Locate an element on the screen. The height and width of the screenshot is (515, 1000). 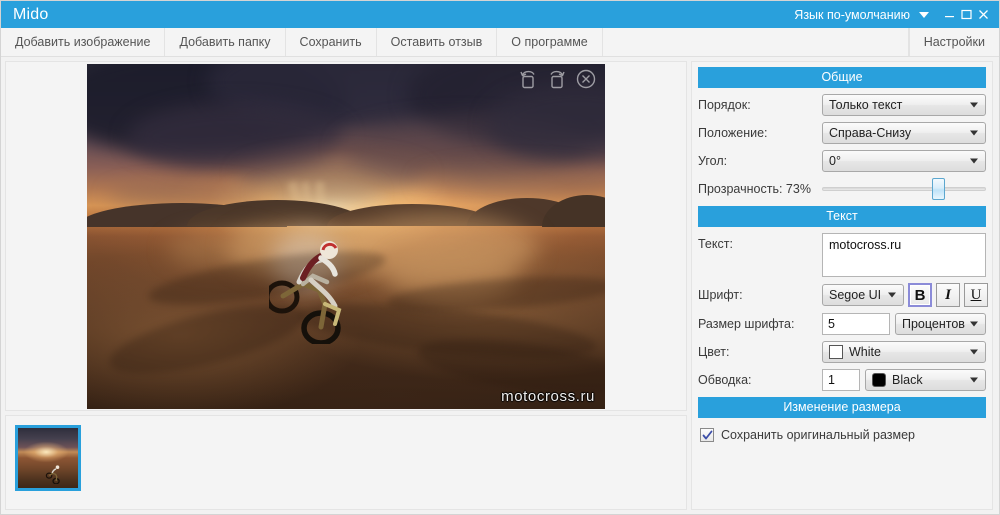
font-family-select: Segoe UI is located at coordinates (863, 295).